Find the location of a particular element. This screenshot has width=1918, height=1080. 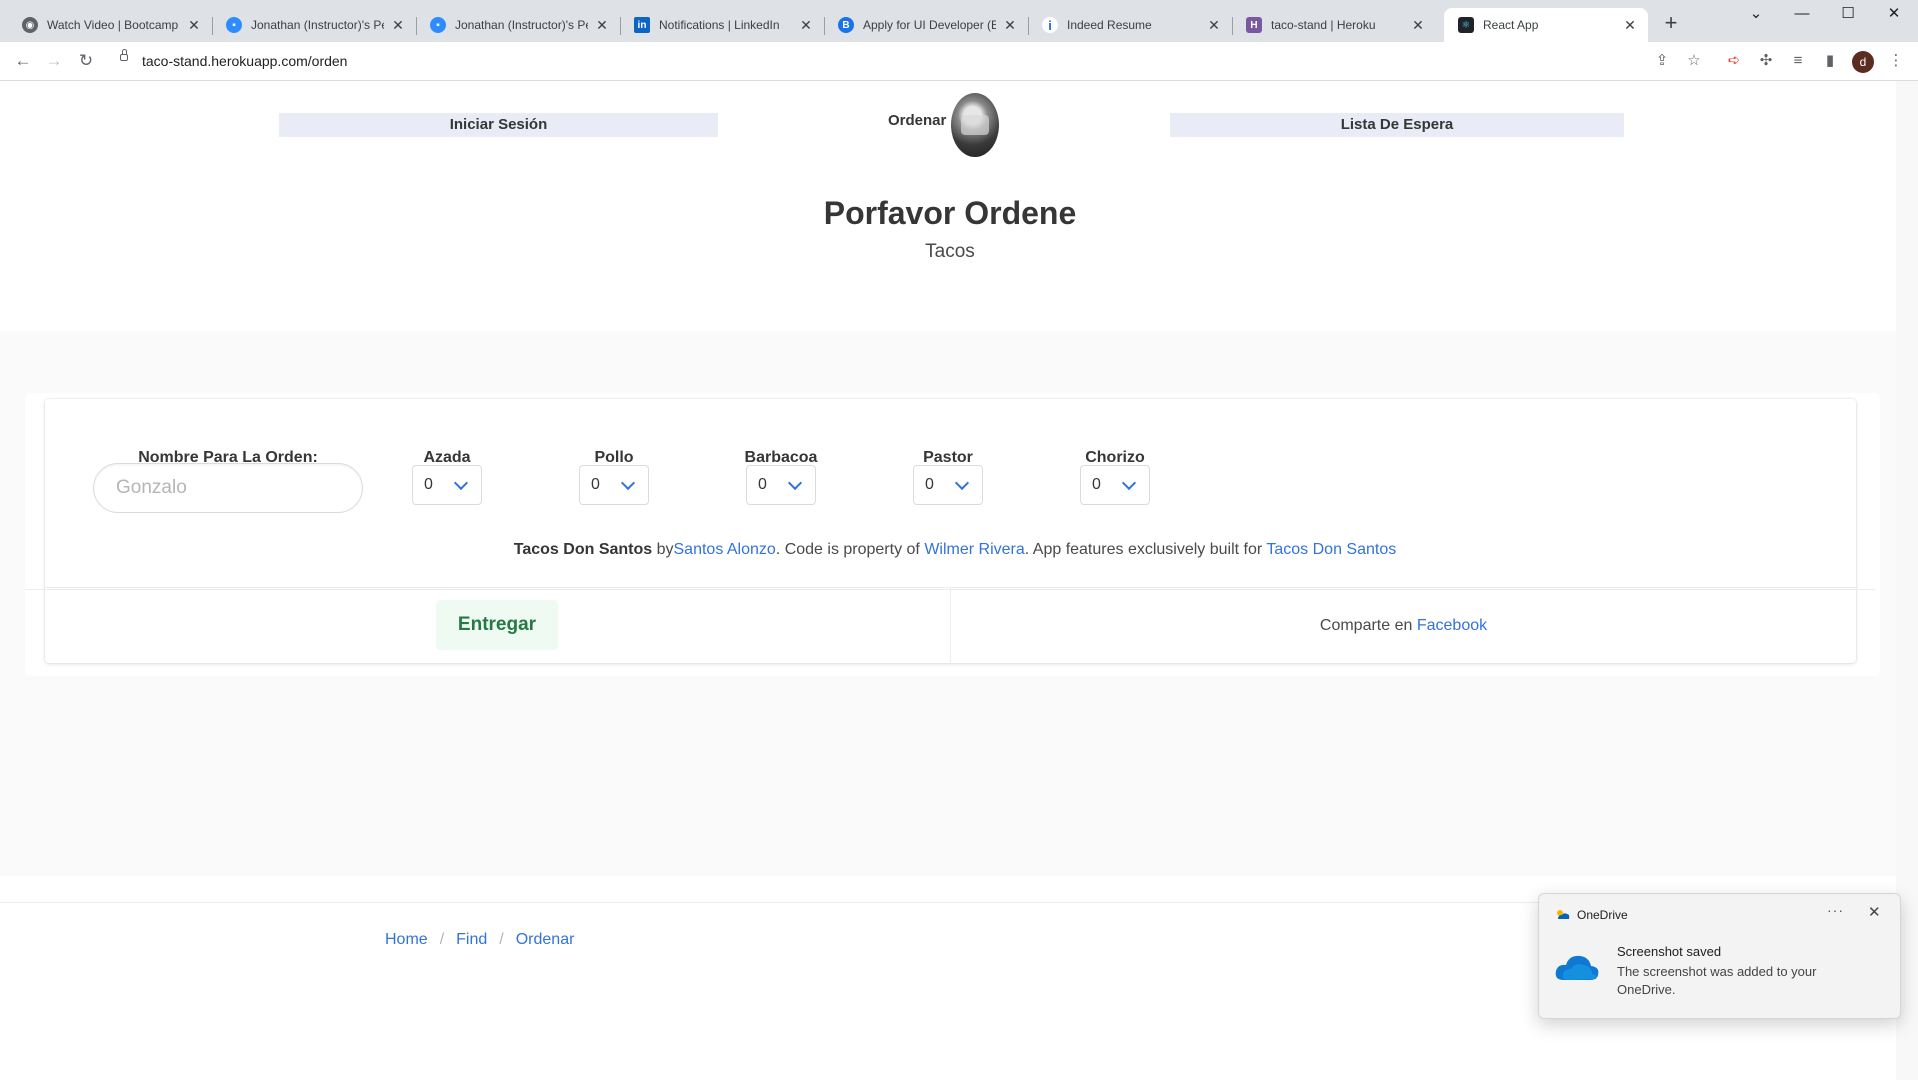

tab-title: taco-stand | Heroku is located at coordinates (1323, 25).